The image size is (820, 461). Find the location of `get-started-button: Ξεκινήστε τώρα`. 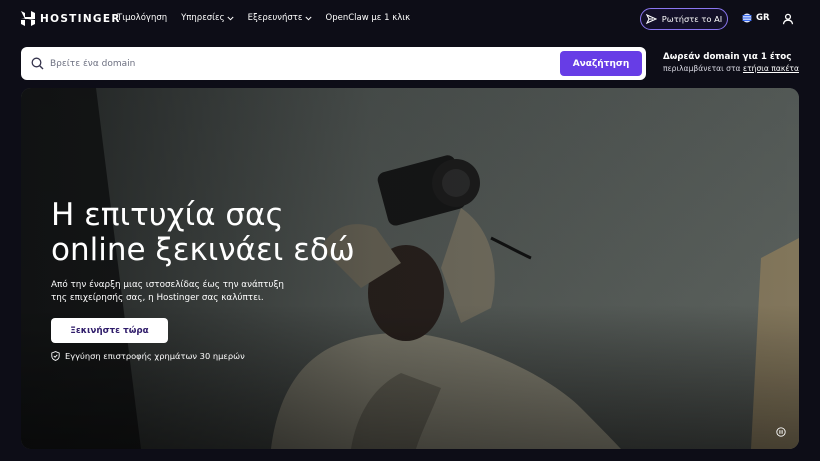

get-started-button: Ξεκινήστε τώρα is located at coordinates (109, 330).